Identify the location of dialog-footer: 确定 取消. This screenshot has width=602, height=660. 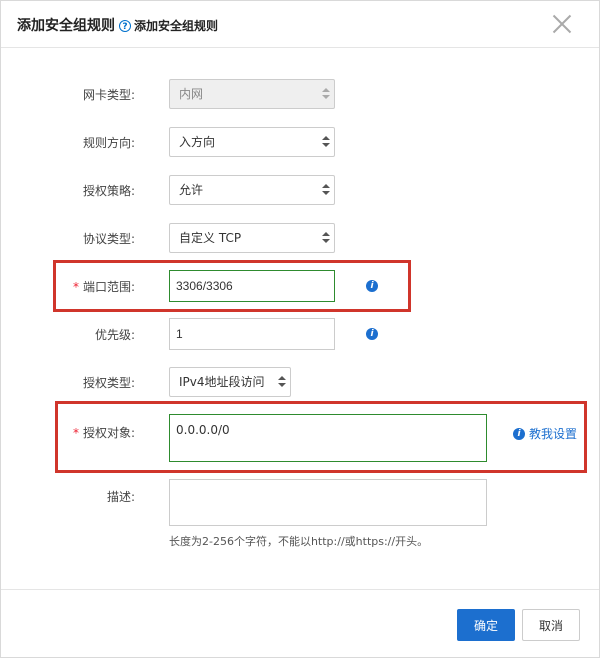
(300, 624).